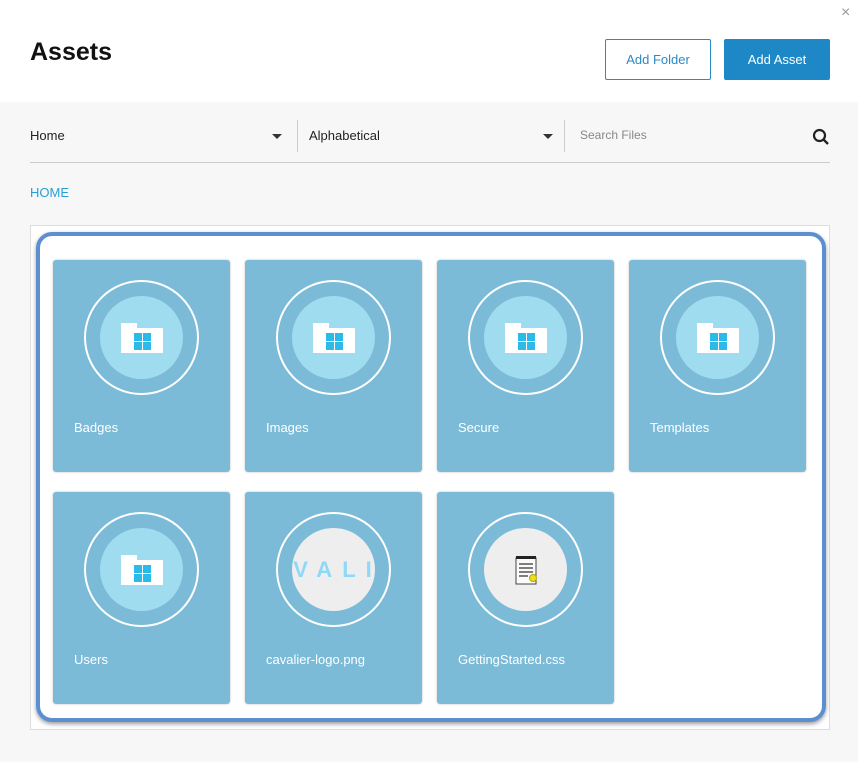 The image size is (858, 762). I want to click on image-thumbnail: VALI, so click(333, 569).